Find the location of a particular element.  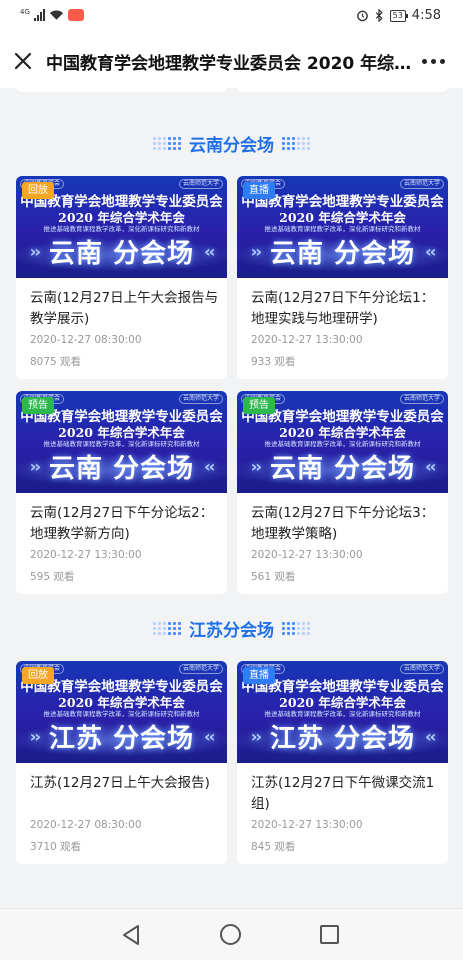

more-options-icon is located at coordinates (433, 61).